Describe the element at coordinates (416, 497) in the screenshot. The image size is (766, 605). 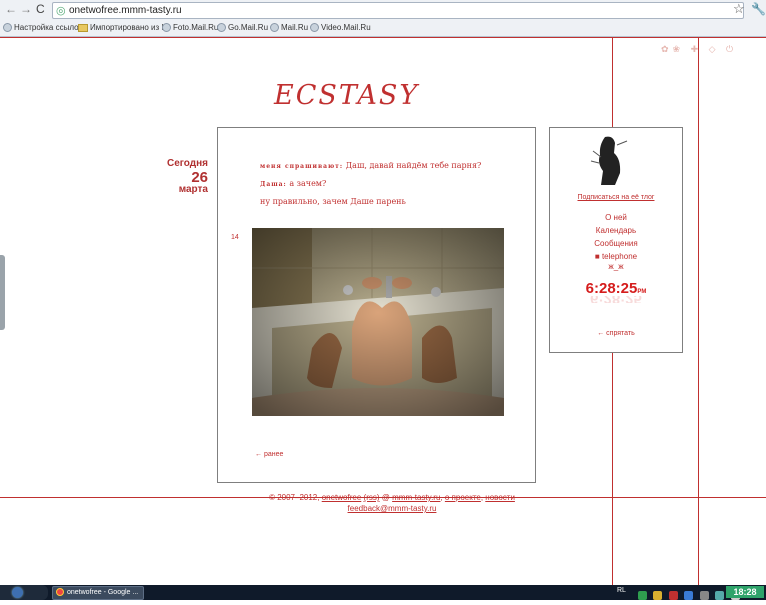
I see `footer-site-link: mmm-tasty.ru` at that location.